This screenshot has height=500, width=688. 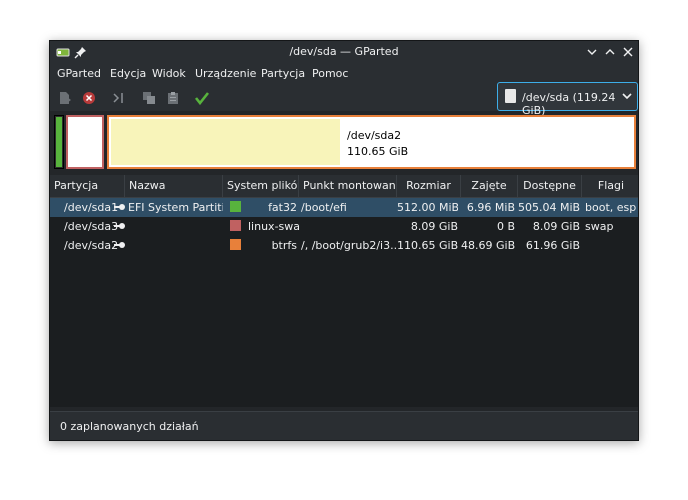 What do you see at coordinates (552, 245) in the screenshot?
I see `cell-free: 61.96 GiB` at bounding box center [552, 245].